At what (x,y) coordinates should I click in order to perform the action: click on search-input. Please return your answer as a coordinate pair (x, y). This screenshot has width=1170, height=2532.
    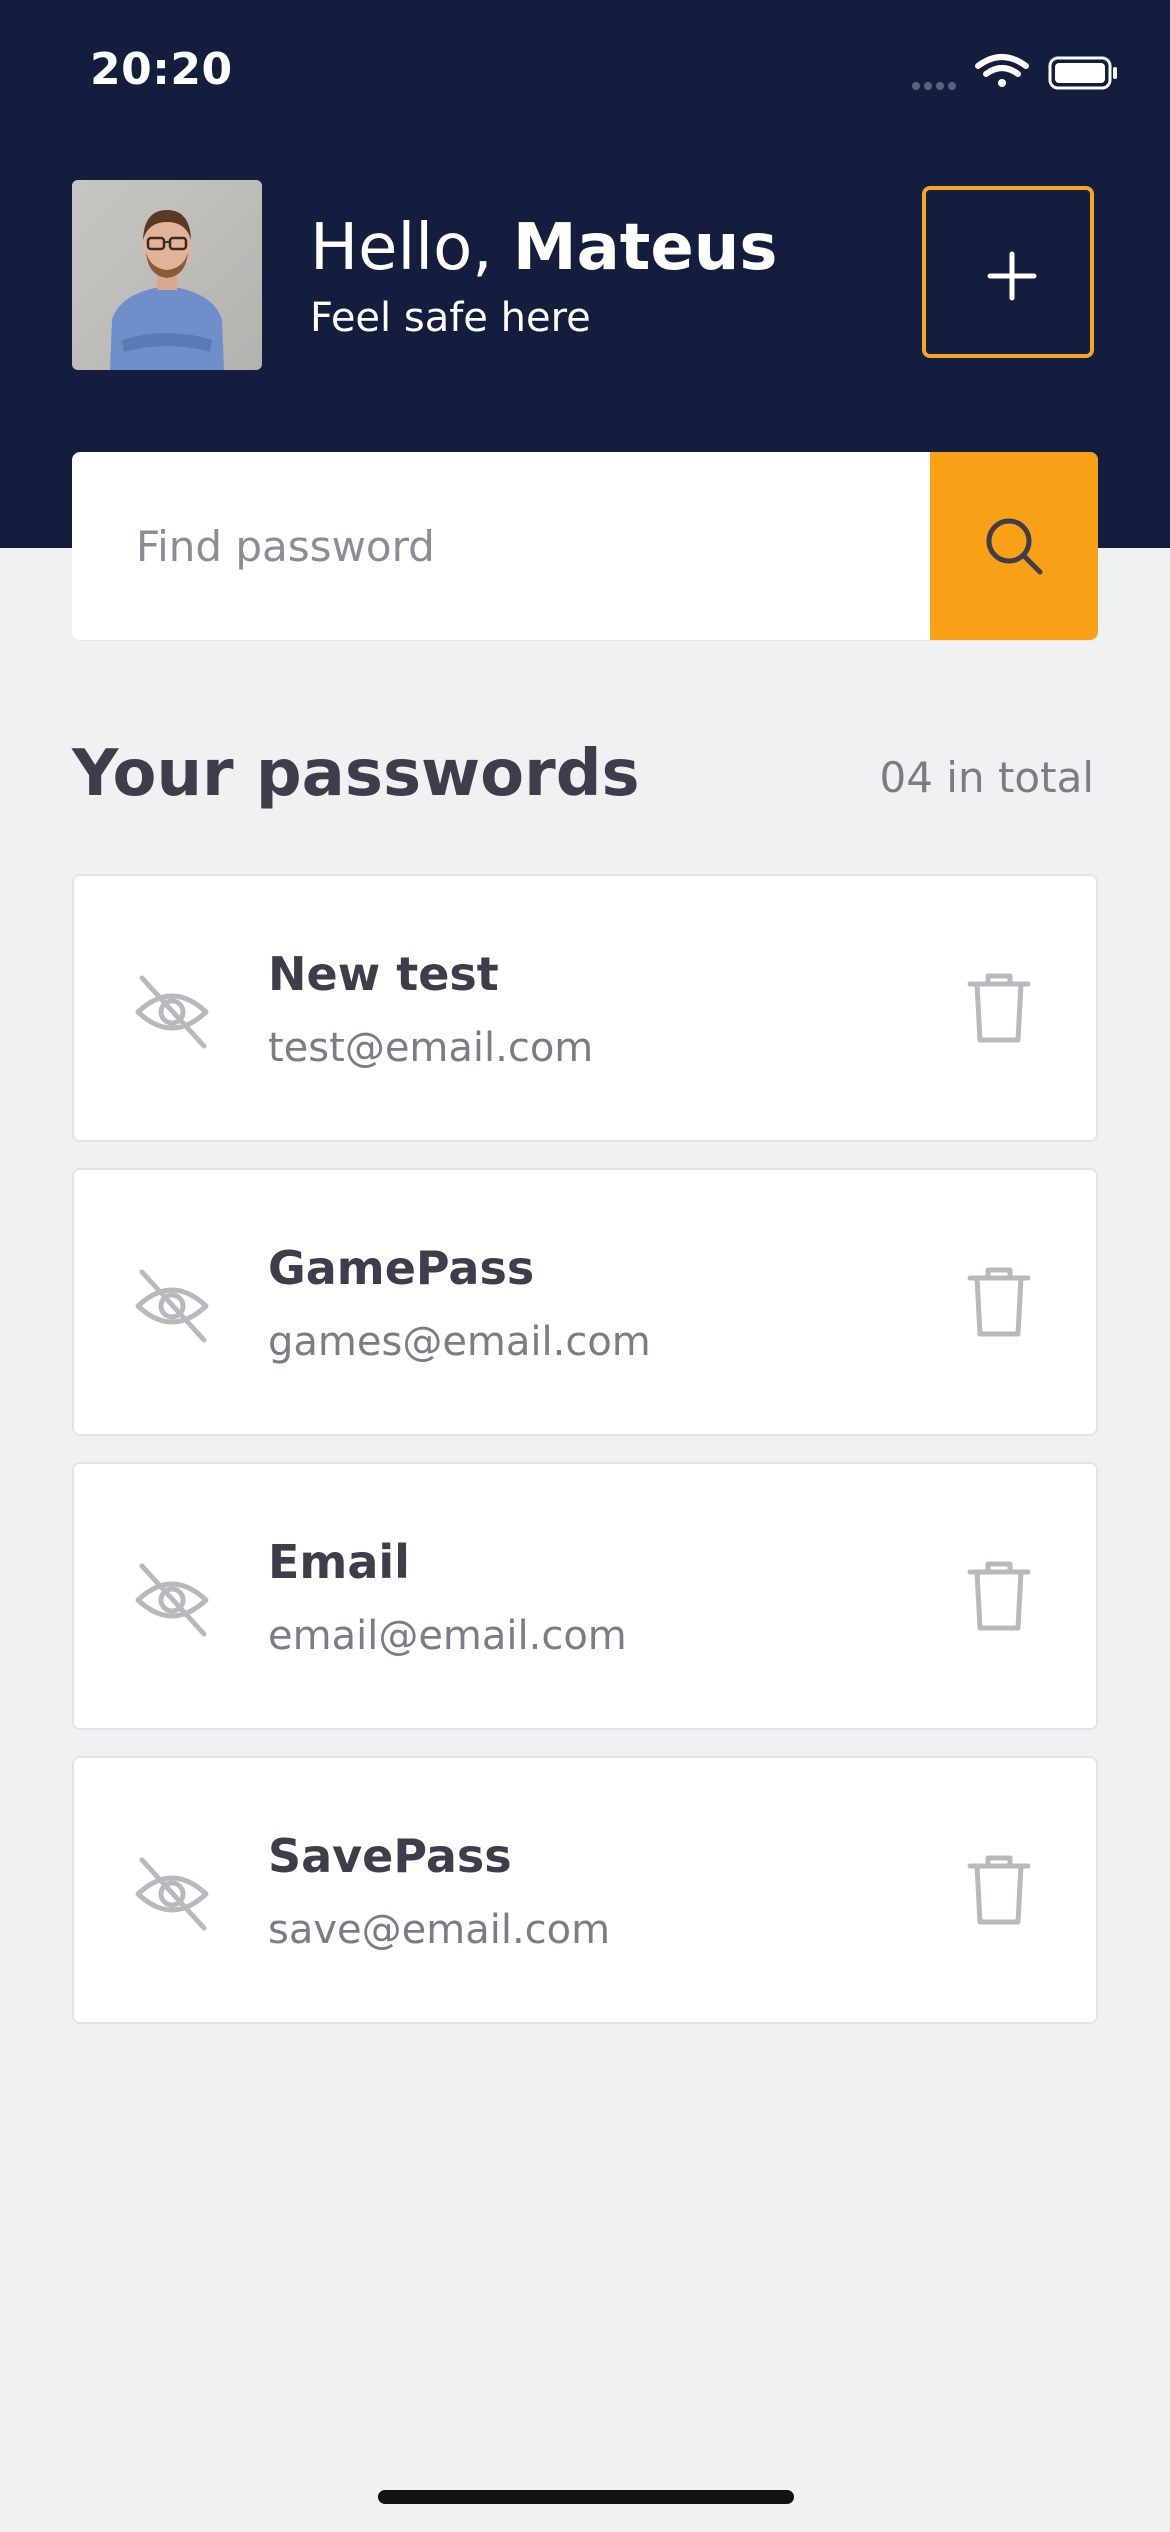
    Looking at the image, I should click on (501, 546).